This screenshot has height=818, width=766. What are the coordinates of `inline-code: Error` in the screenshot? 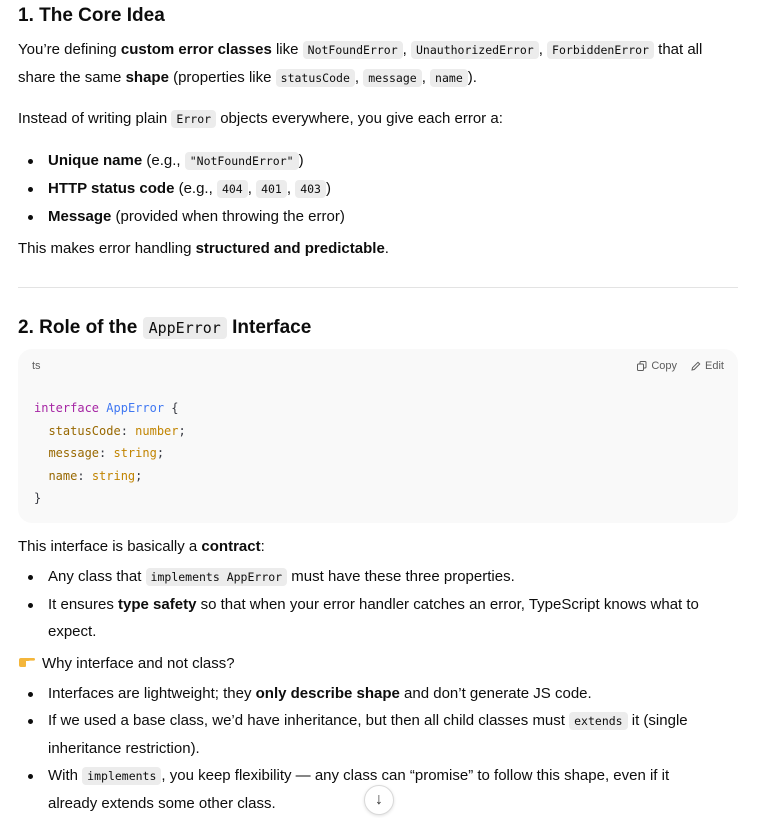 It's located at (194, 119).